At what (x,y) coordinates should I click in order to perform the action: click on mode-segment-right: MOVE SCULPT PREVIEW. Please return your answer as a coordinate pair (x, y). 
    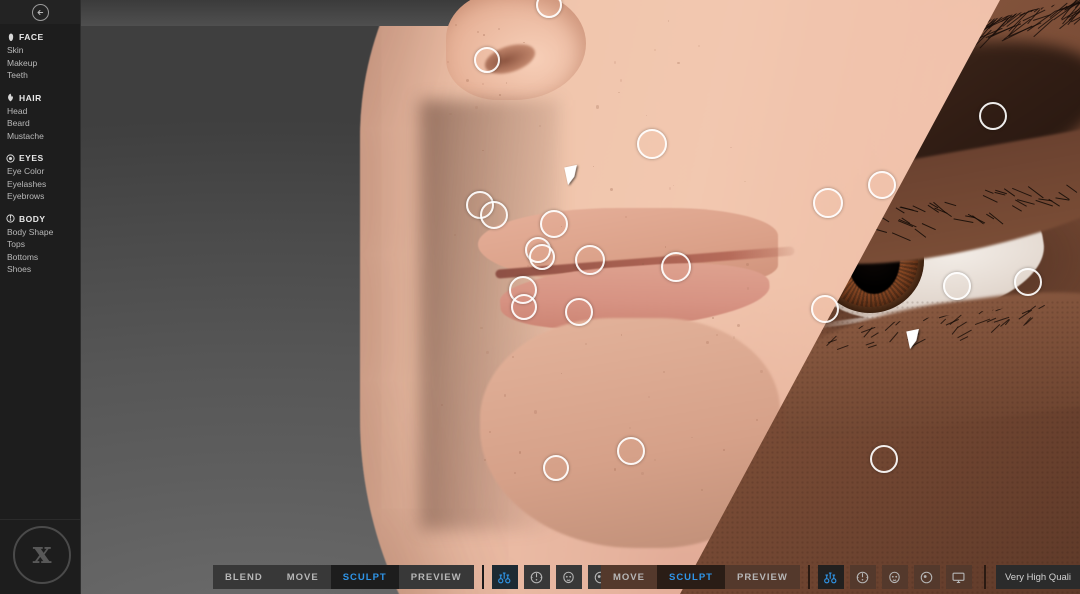
    Looking at the image, I should click on (700, 577).